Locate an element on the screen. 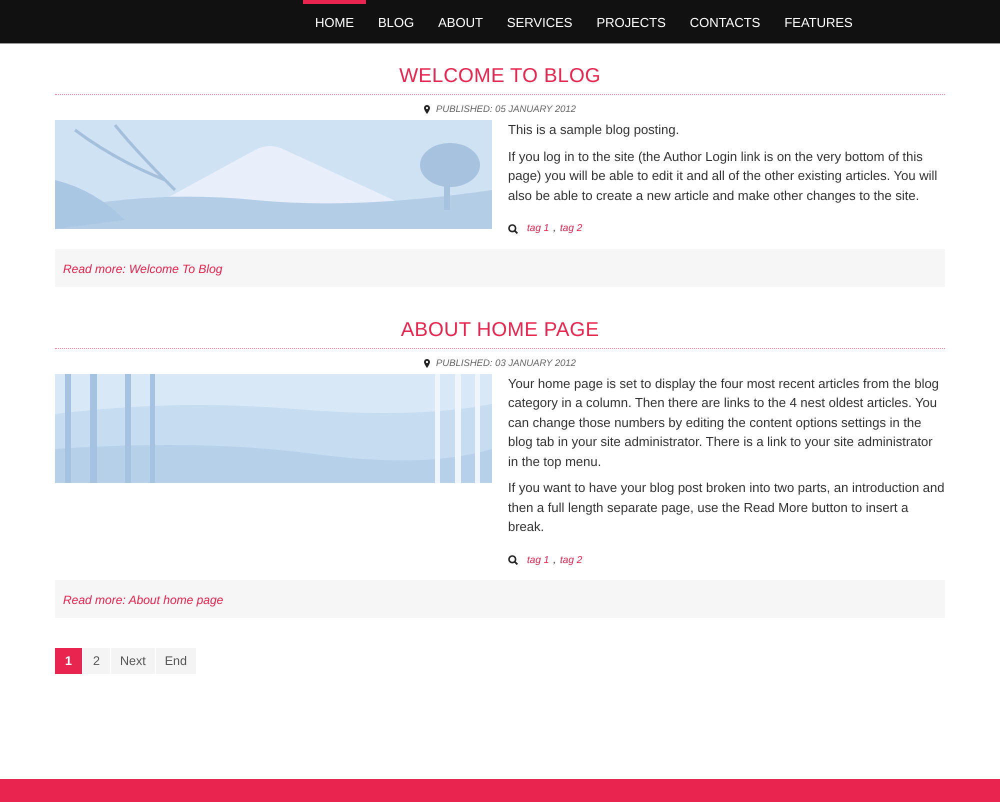  page-link: 1 is located at coordinates (68, 661).